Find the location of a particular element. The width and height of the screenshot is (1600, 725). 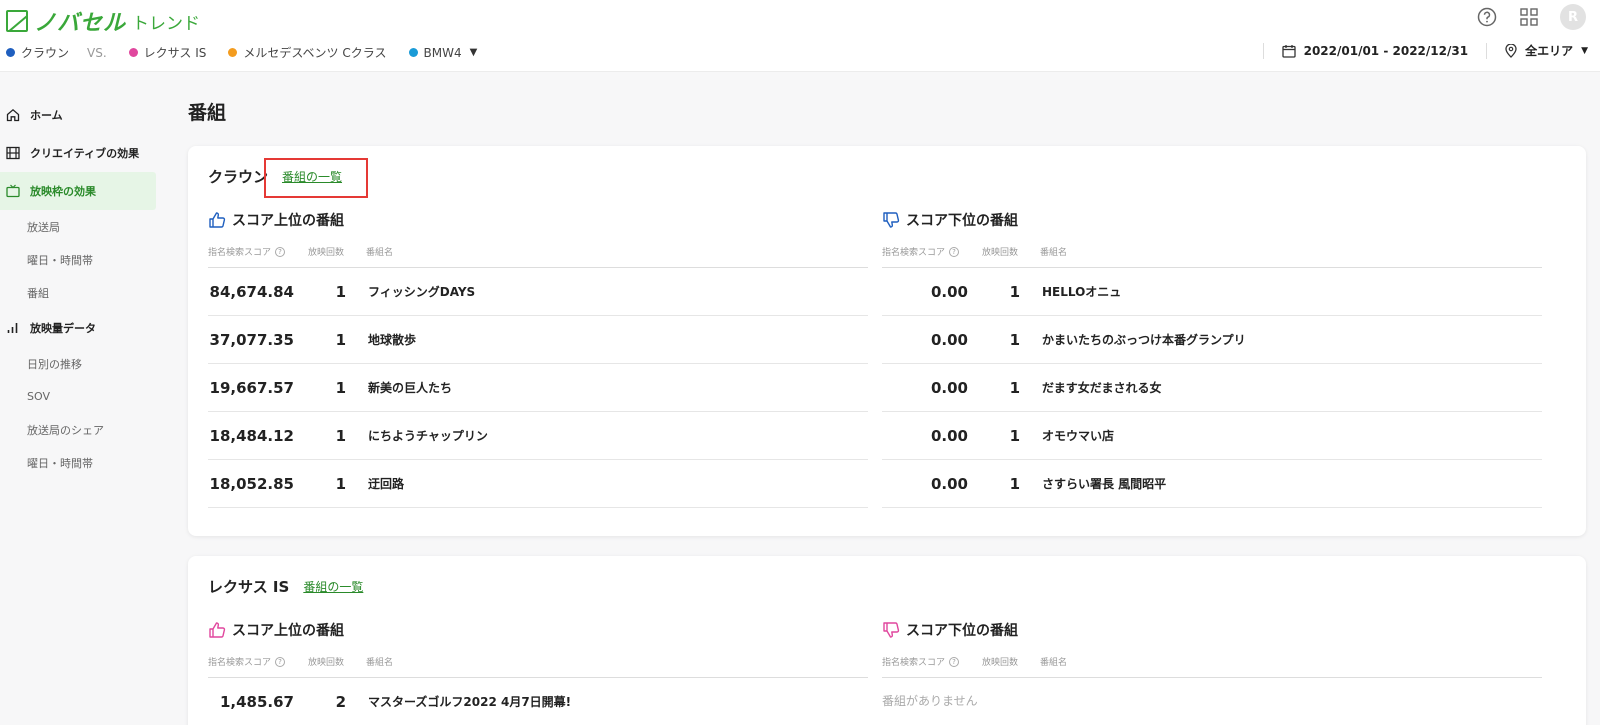

tv-icon is located at coordinates (13, 191).